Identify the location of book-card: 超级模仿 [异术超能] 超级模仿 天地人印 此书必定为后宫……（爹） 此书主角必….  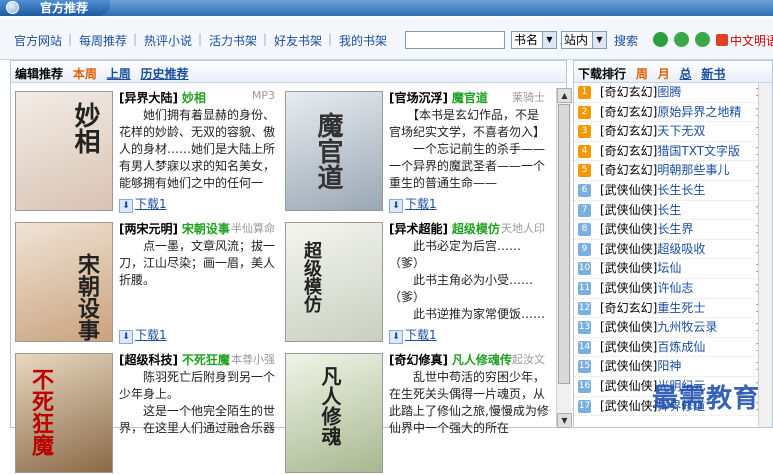
(415, 280).